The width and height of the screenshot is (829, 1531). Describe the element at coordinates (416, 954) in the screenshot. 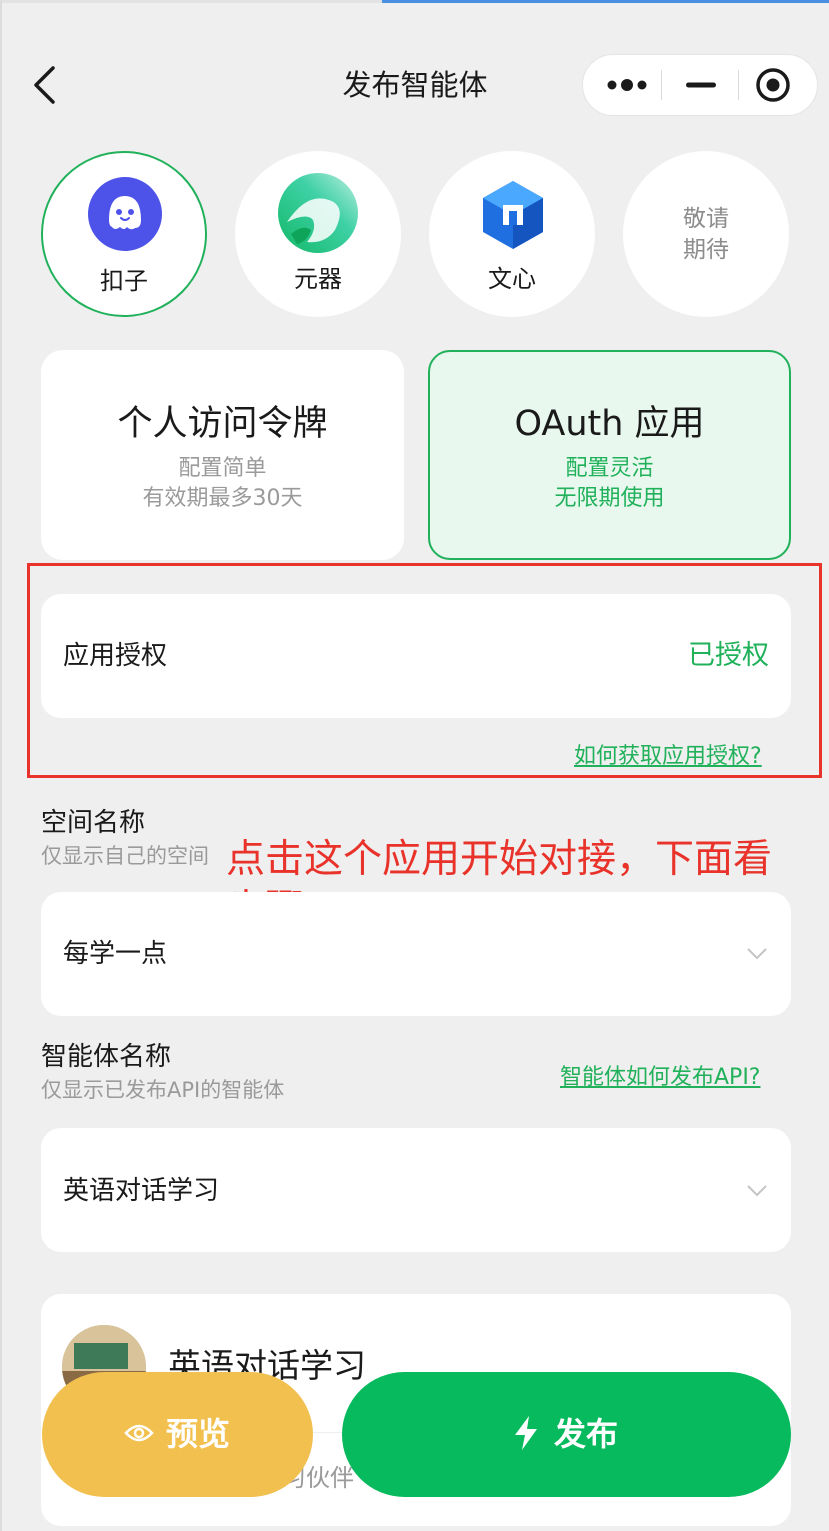

I see `space-select: 每学一点` at that location.